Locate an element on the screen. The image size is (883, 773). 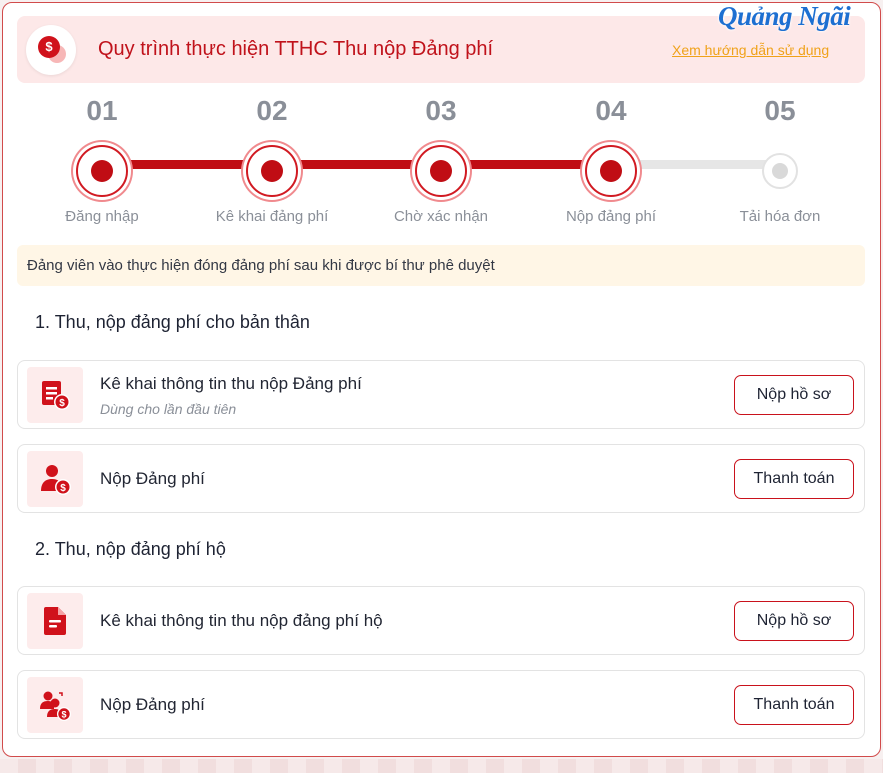
step-label: Chờ xác nhận is located at coordinates (441, 216).